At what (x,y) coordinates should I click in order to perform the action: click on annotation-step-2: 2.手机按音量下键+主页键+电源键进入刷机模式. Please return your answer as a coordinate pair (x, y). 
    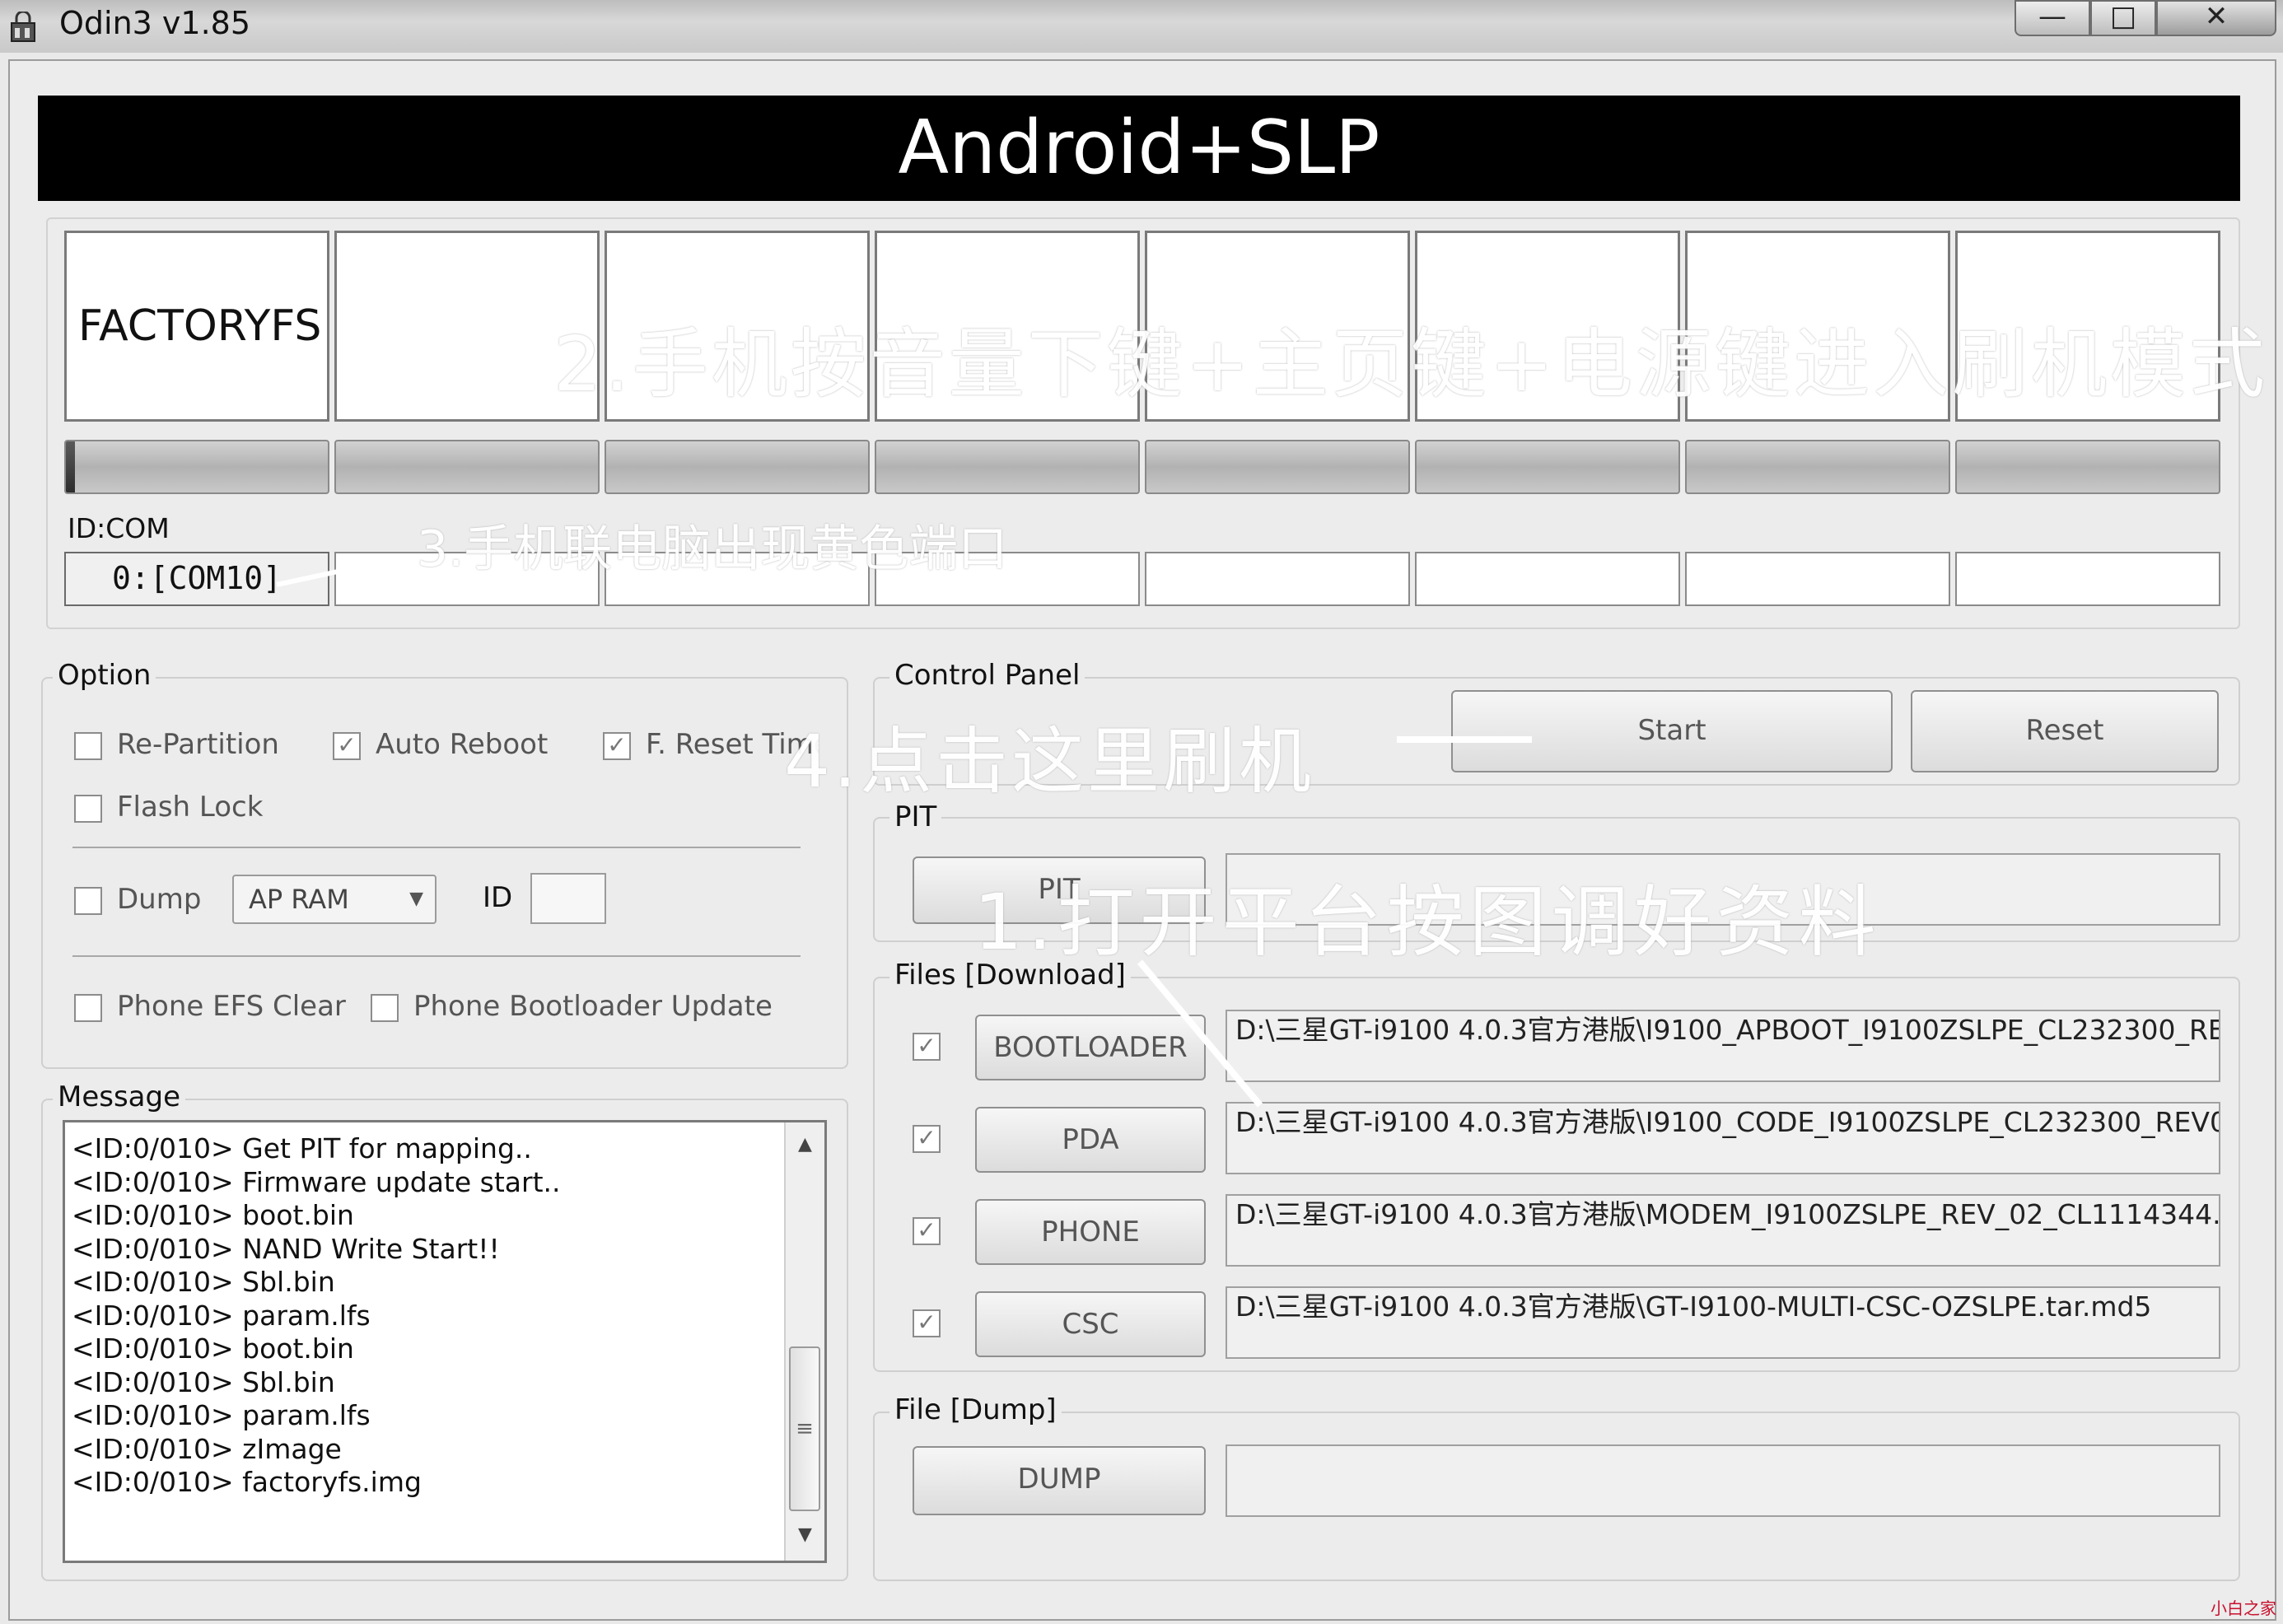
    Looking at the image, I should click on (1410, 364).